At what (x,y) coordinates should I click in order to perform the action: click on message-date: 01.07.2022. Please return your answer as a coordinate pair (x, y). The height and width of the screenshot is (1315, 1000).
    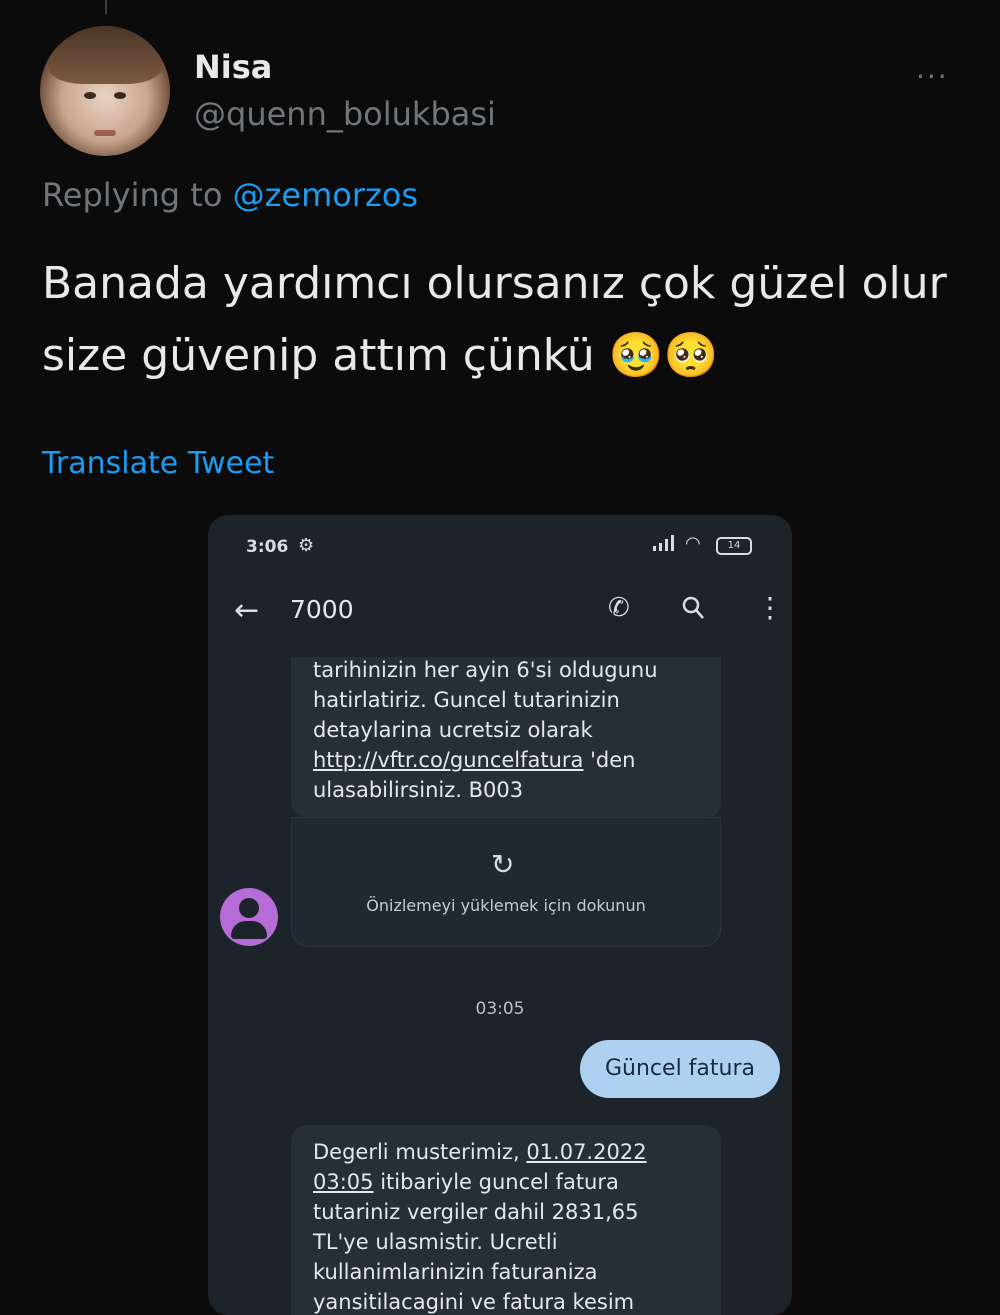
    Looking at the image, I should click on (586, 1152).